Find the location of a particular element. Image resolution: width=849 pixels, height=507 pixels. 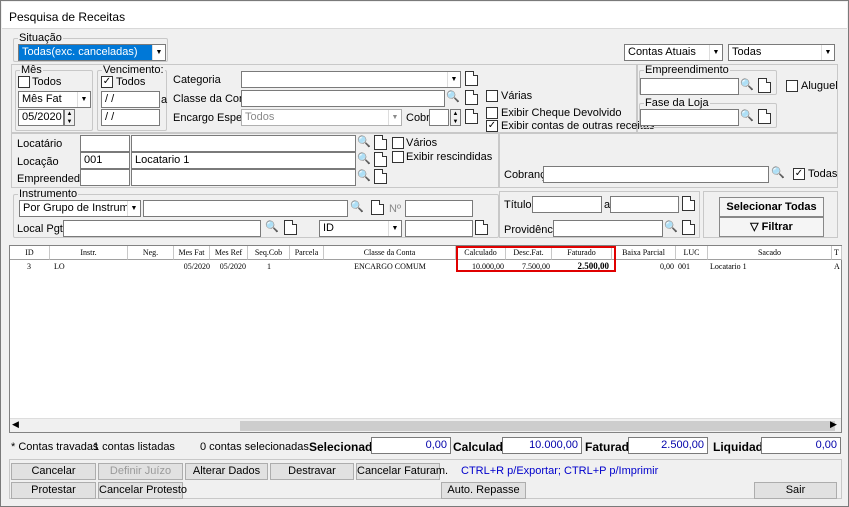

instrumento-doc-icon is located at coordinates (377, 207).